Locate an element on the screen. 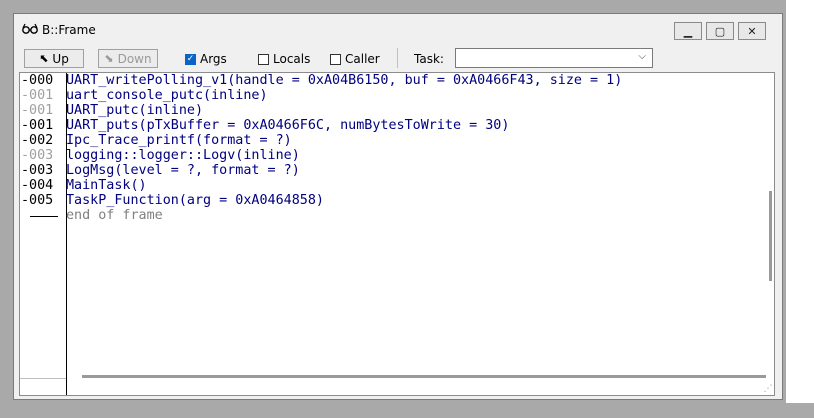 This screenshot has height=418, width=814. frame-text: MainTask() is located at coordinates (106, 185).